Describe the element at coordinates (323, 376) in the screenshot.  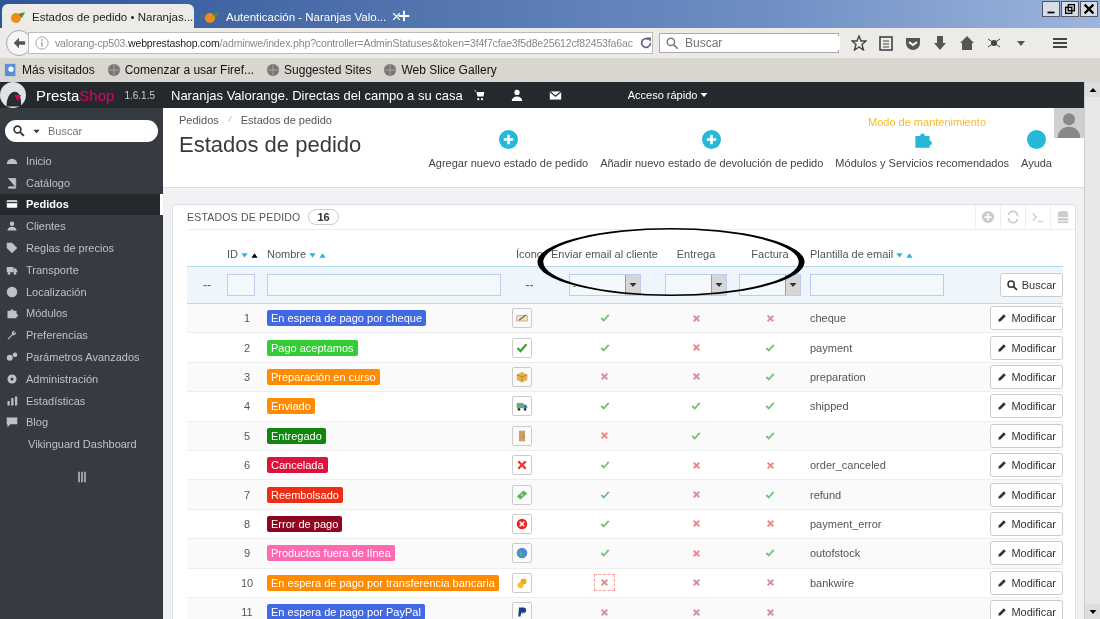
I see `status-label: Preparación en curso` at that location.